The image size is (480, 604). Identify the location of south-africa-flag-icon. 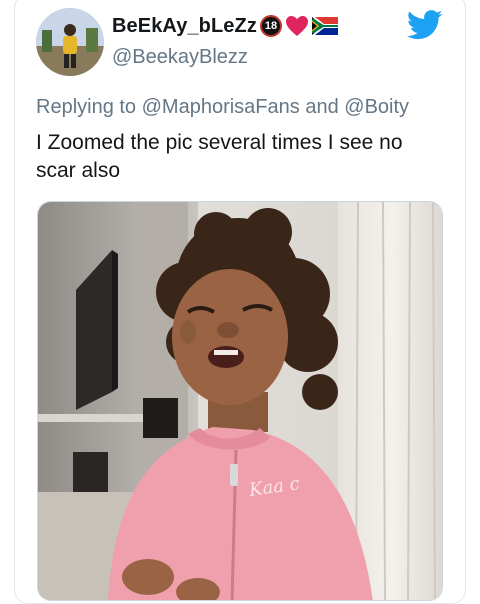
(324, 26).